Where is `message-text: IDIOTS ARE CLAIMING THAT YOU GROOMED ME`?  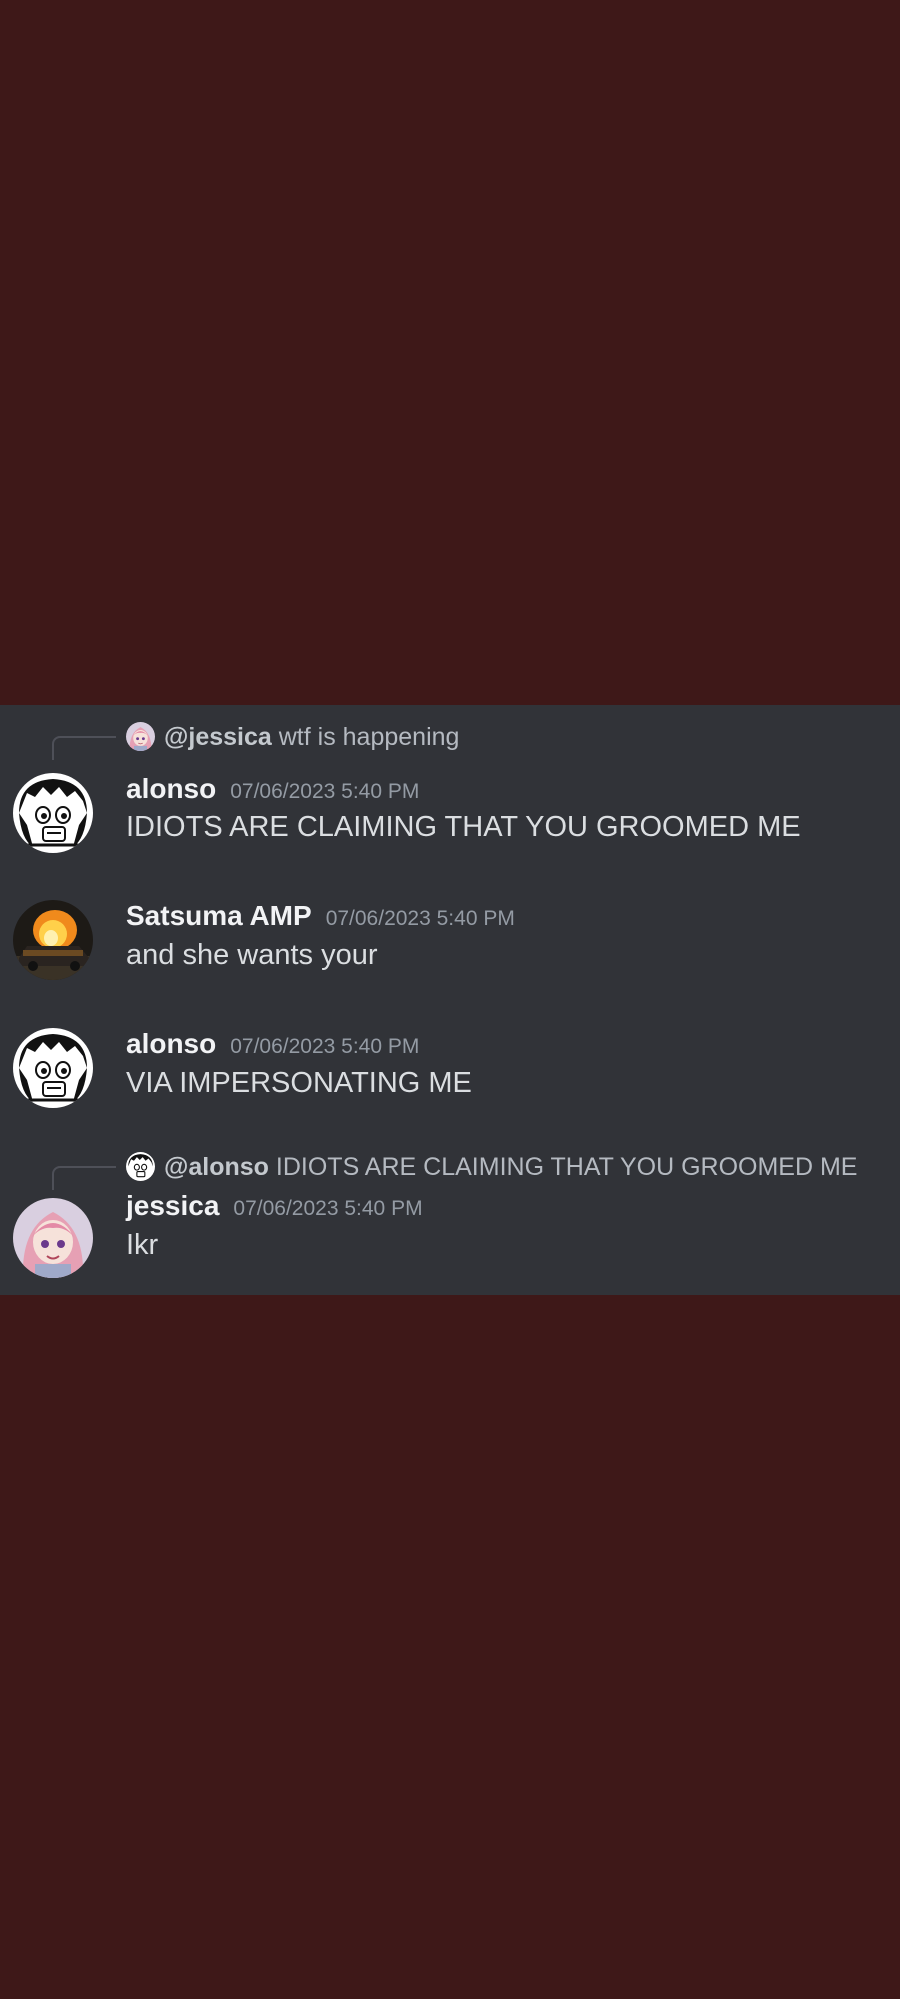
message-text: IDIOTS ARE CLAIMING THAT YOU GROOMED ME is located at coordinates (463, 827).